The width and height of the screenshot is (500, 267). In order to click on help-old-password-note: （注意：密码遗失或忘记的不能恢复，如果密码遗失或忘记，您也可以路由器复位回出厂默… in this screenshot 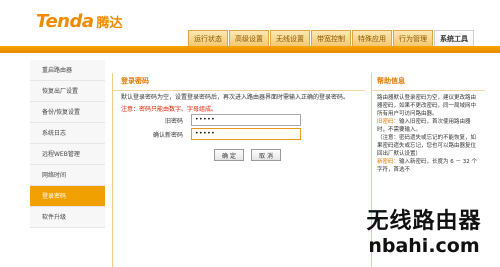, I will do `click(427, 146)`.